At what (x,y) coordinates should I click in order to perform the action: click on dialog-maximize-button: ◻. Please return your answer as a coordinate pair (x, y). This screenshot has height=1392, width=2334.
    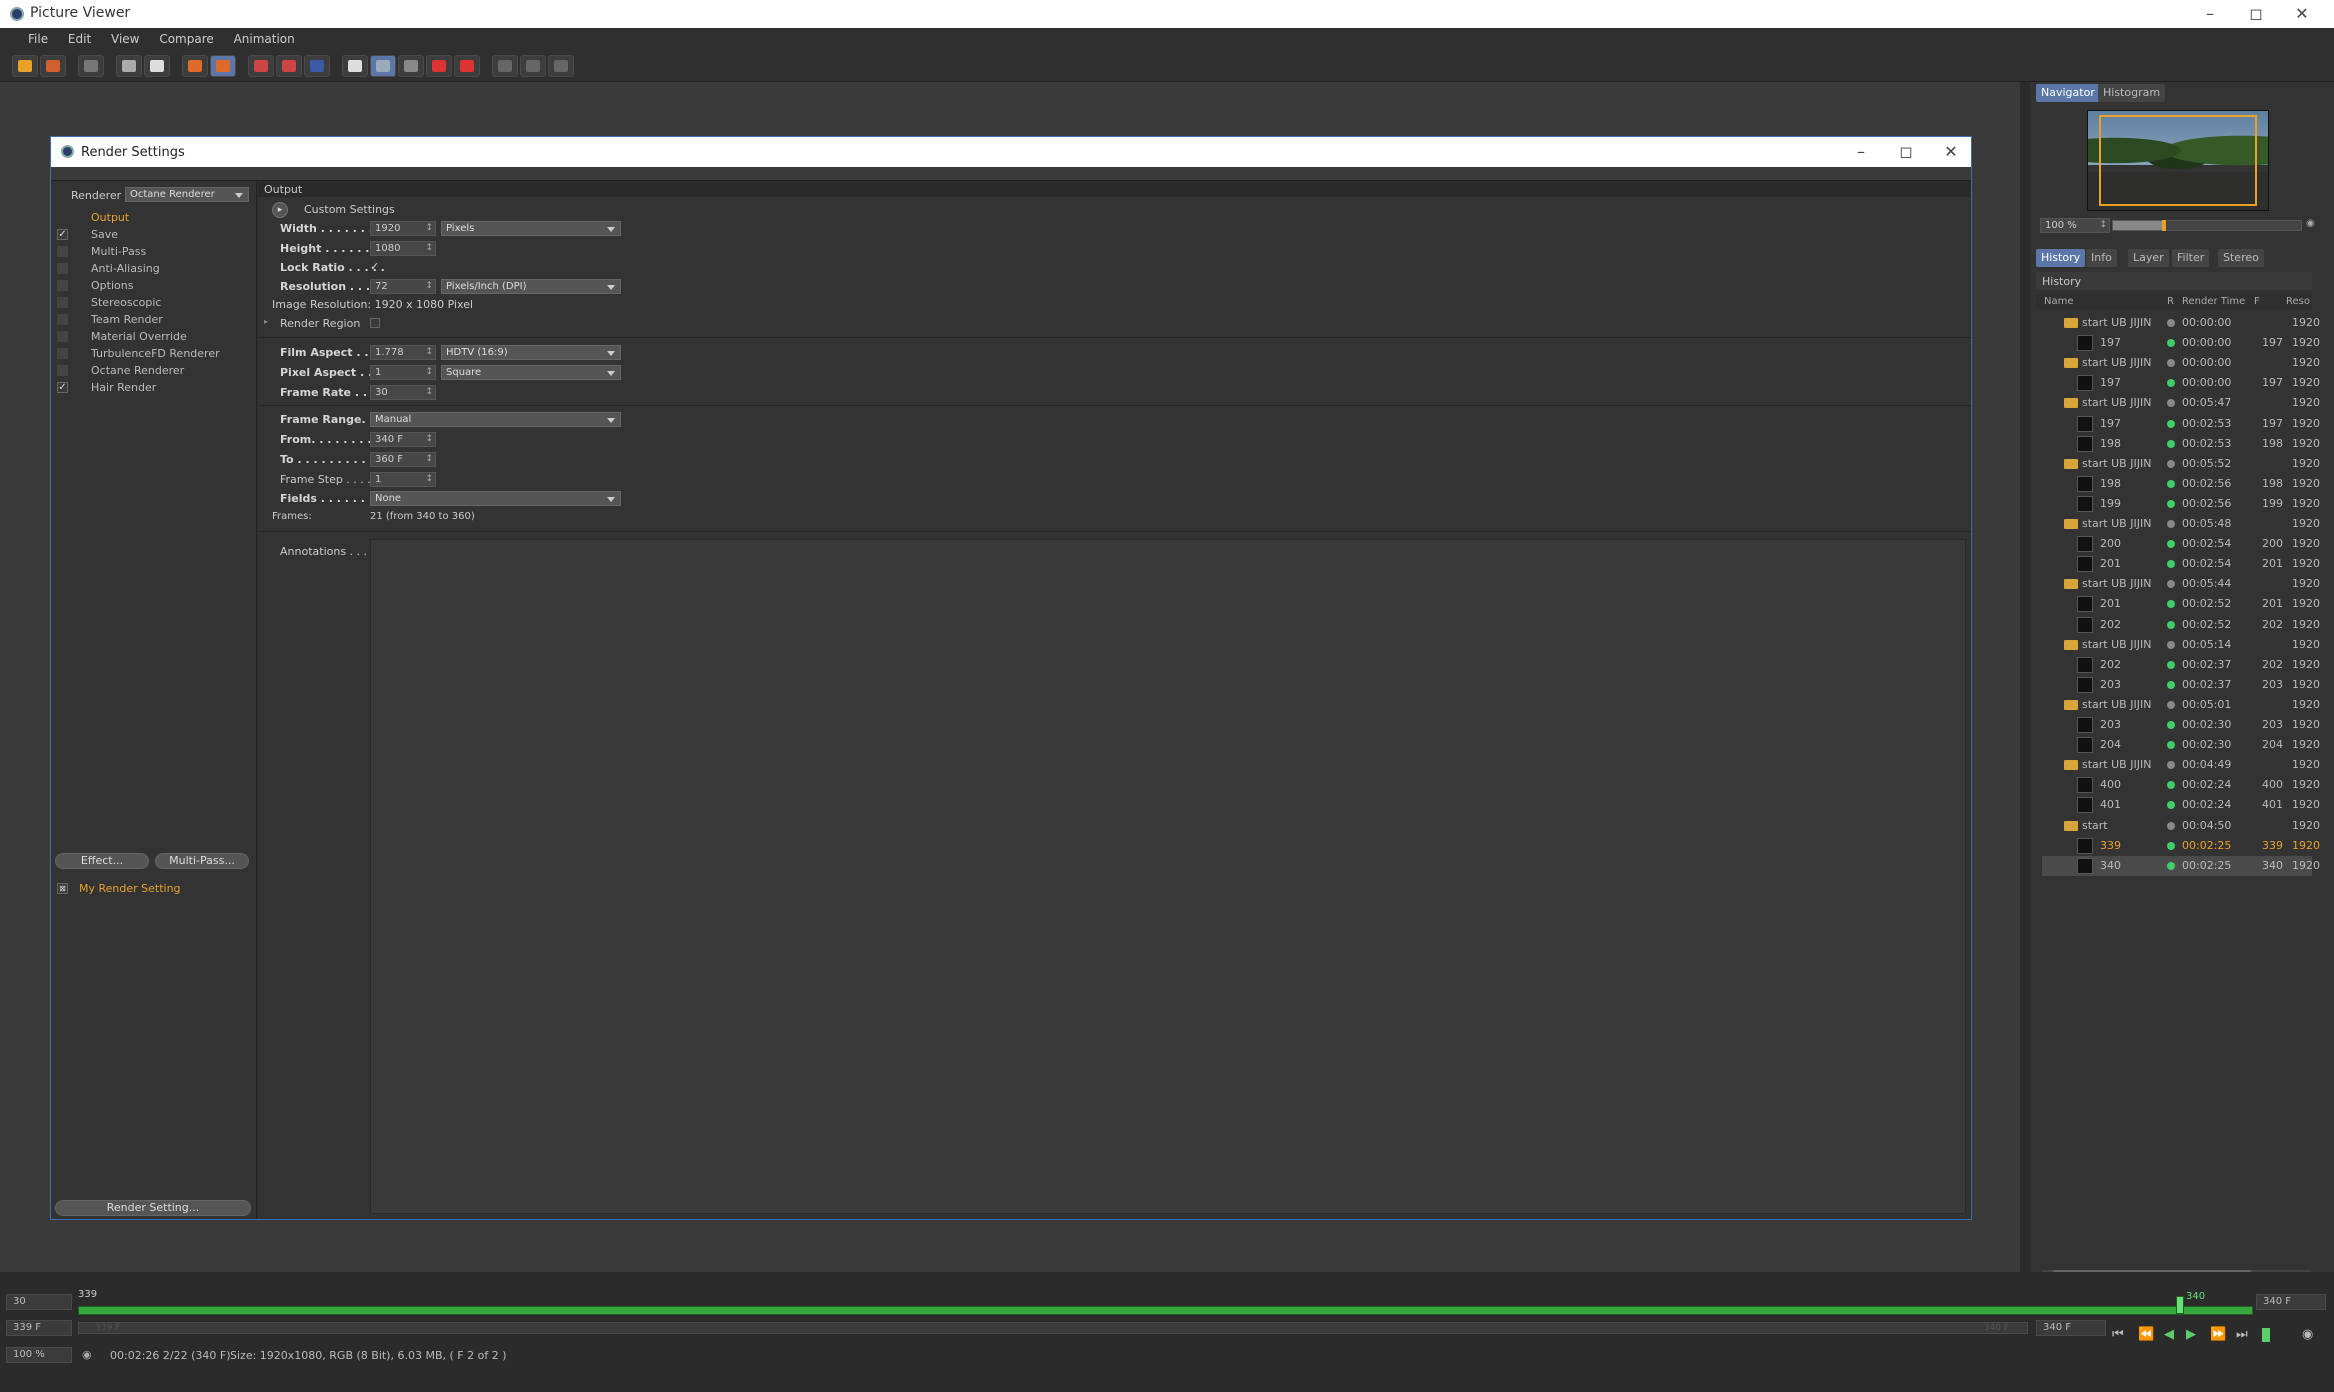
    Looking at the image, I should click on (1906, 152).